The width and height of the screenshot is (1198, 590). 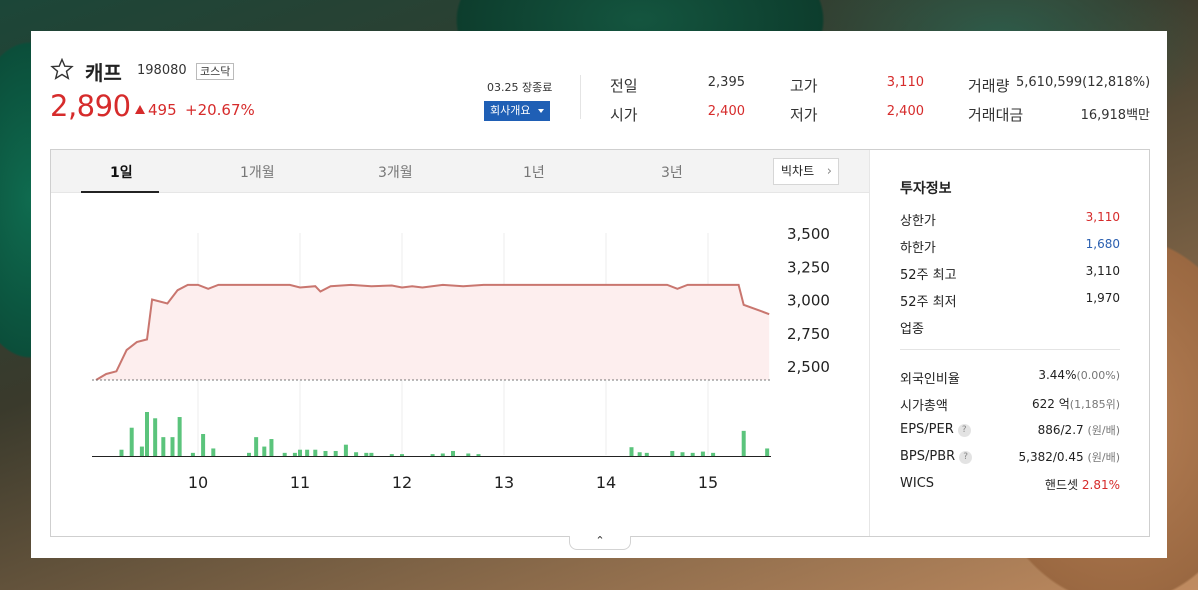 What do you see at coordinates (1094, 404) in the screenshot?
I see `market-cap-rank: (1,185위)` at bounding box center [1094, 404].